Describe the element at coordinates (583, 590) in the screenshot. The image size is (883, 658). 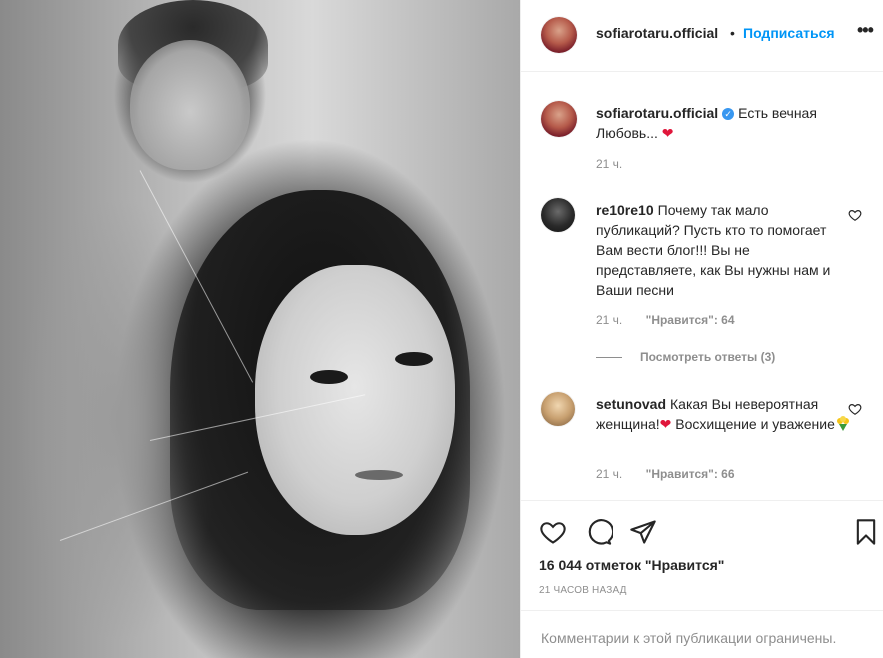
I see `post-time-ago: 21 ЧАСОВ НАЗАД` at that location.